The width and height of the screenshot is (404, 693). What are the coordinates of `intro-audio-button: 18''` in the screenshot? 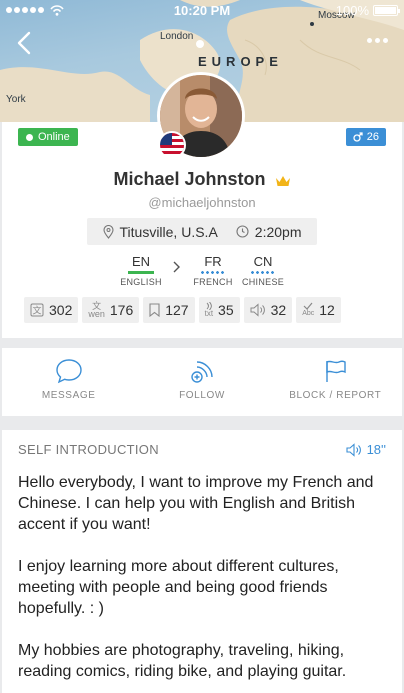 It's located at (366, 449).